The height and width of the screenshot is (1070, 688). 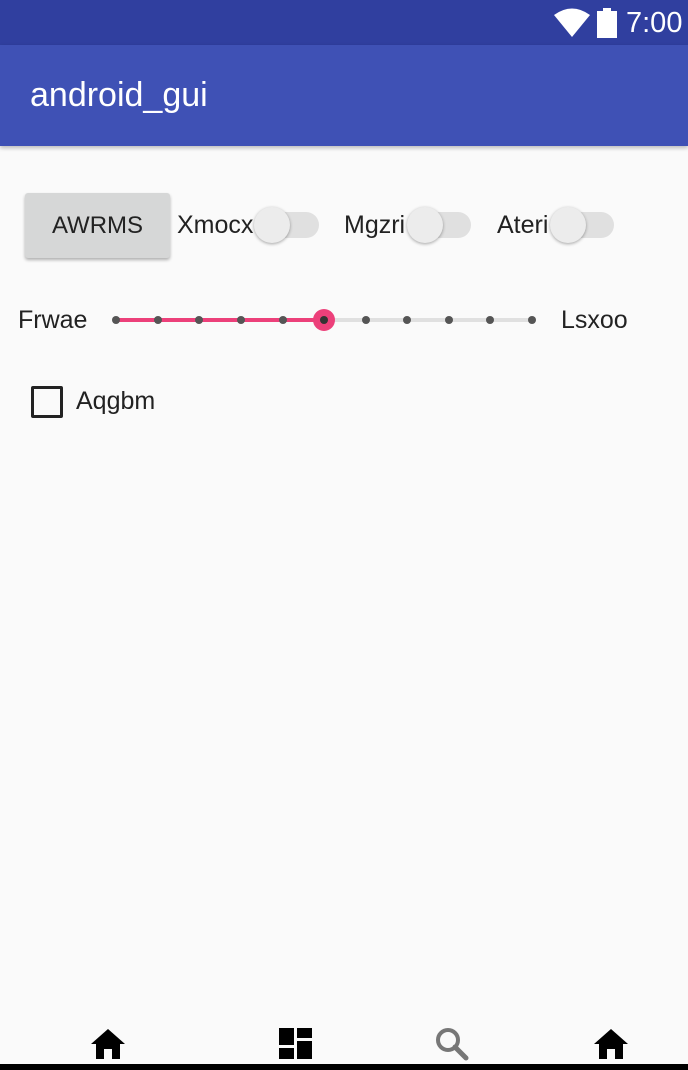 I want to click on status-bar: 7:00, so click(x=344, y=22).